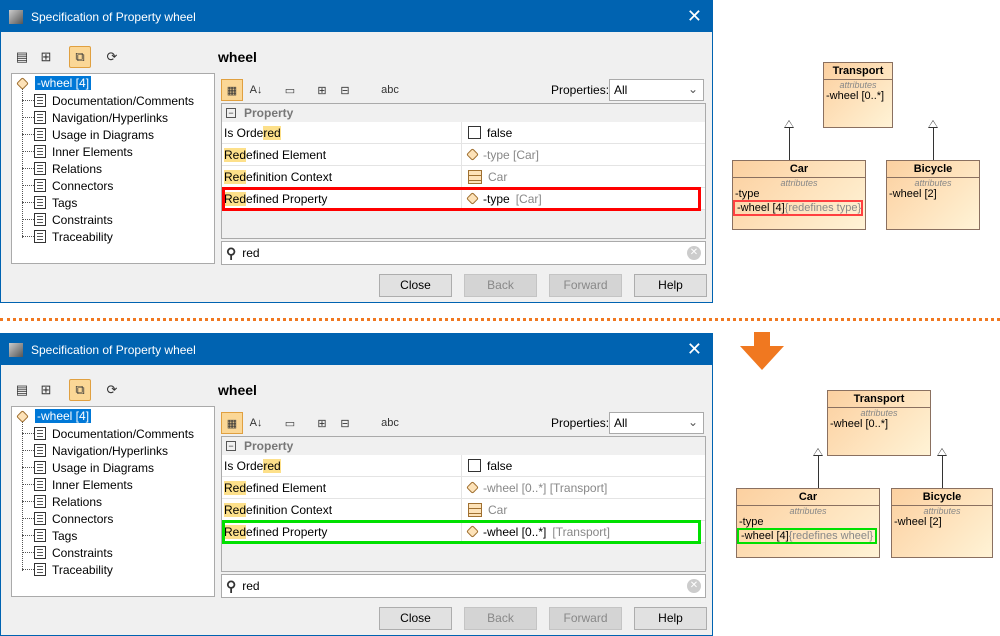 Image resolution: width=1000 pixels, height=636 pixels. What do you see at coordinates (858, 71) in the screenshot?
I see `class-name: Transport` at bounding box center [858, 71].